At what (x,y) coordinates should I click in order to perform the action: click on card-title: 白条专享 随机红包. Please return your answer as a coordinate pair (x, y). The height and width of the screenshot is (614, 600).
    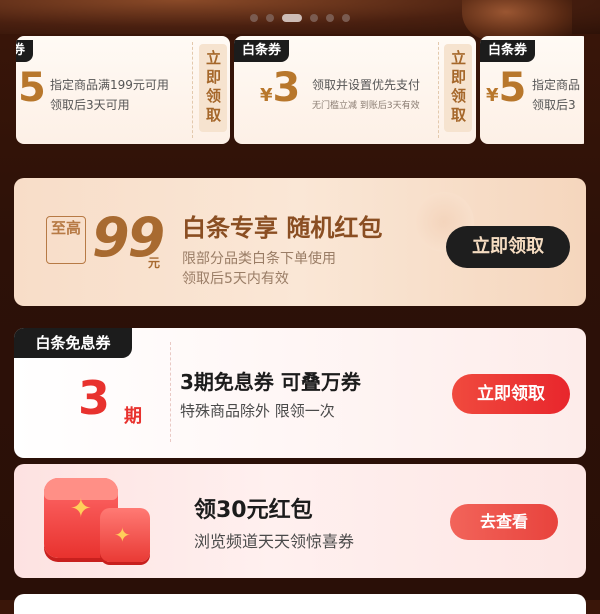
    Looking at the image, I should click on (282, 228).